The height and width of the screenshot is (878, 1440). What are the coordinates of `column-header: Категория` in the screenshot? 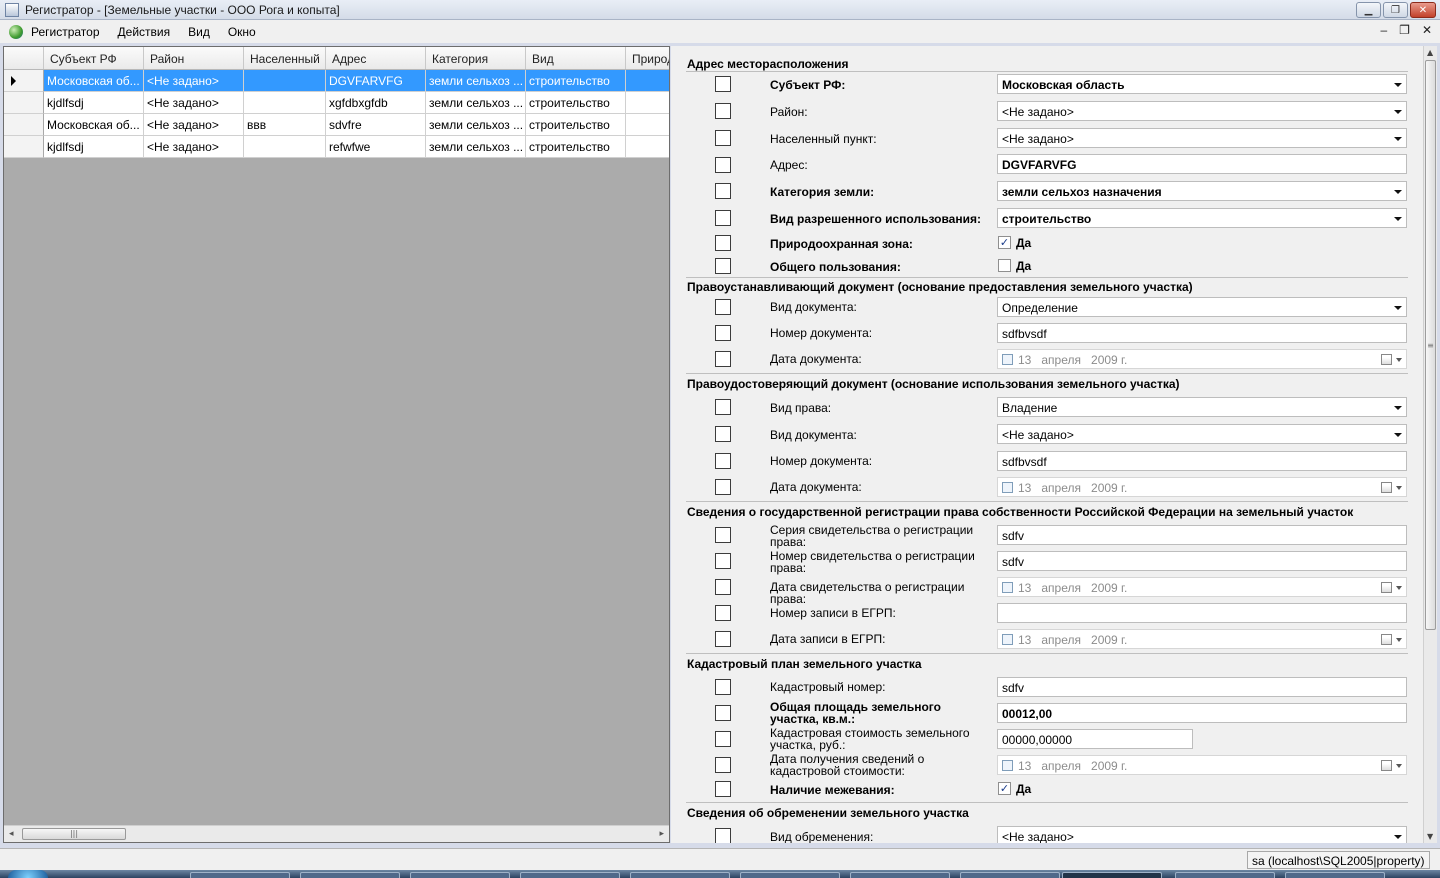 It's located at (476, 58).